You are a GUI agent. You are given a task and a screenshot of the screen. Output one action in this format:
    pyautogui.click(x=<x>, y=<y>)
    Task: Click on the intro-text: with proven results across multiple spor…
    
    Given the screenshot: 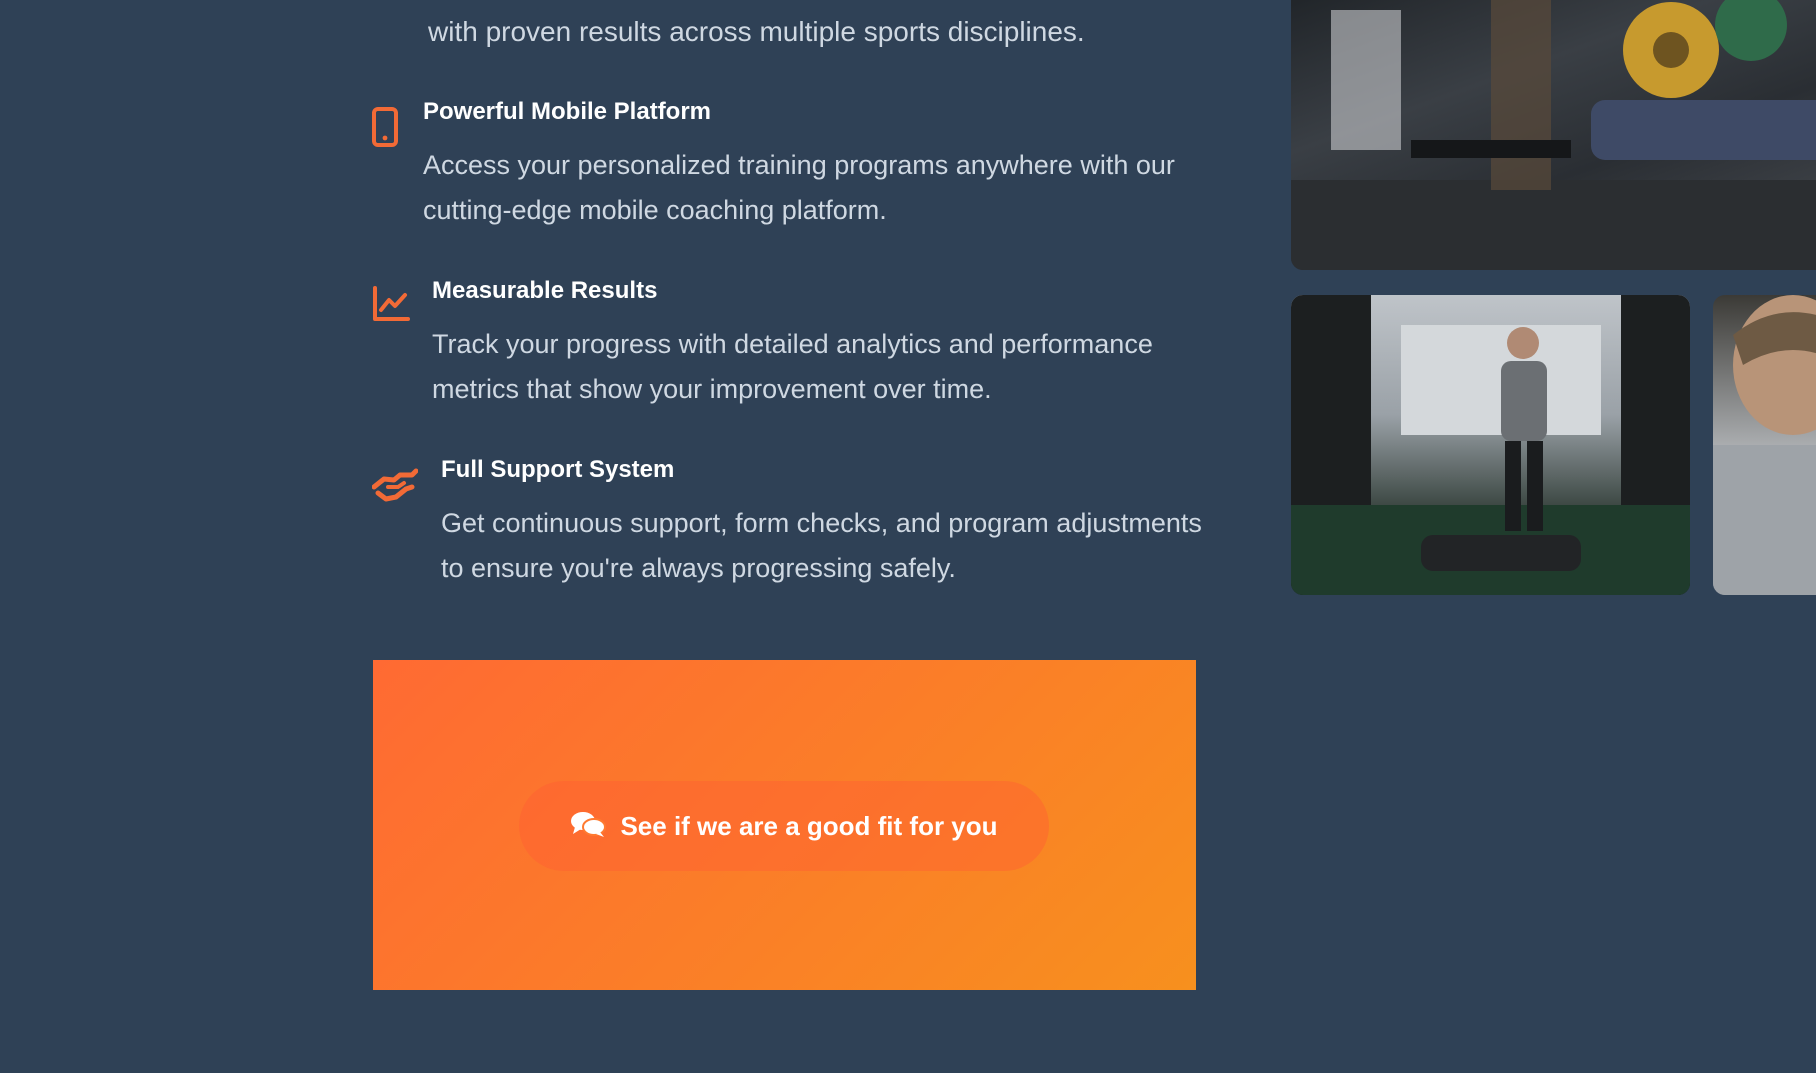 What is the action you would take?
    pyautogui.click(x=756, y=31)
    